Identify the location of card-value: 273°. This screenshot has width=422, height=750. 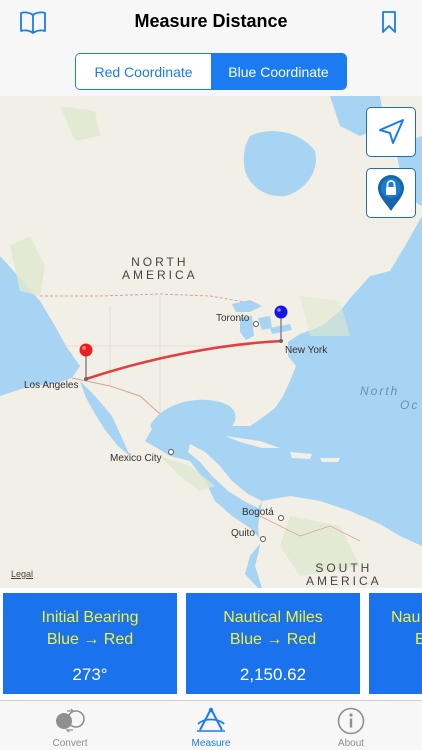
(90, 674).